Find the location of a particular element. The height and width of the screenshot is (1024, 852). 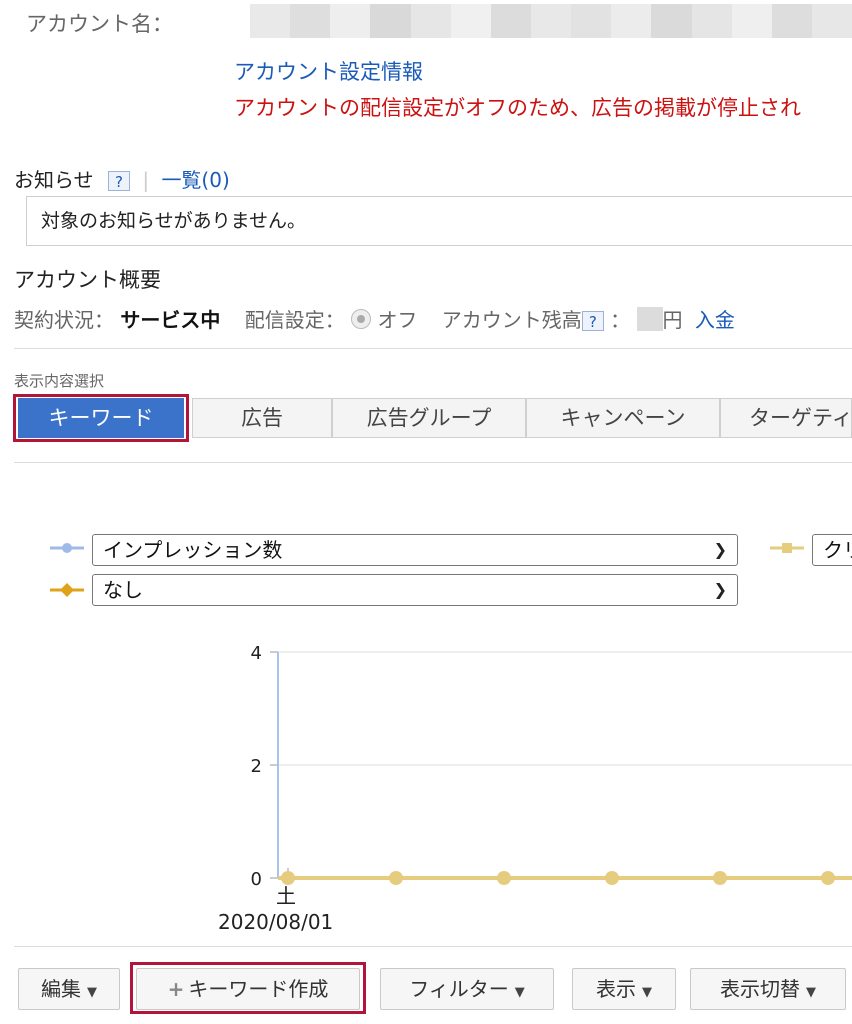

notice-message: 対象のお知らせがありません。 is located at coordinates (439, 221).